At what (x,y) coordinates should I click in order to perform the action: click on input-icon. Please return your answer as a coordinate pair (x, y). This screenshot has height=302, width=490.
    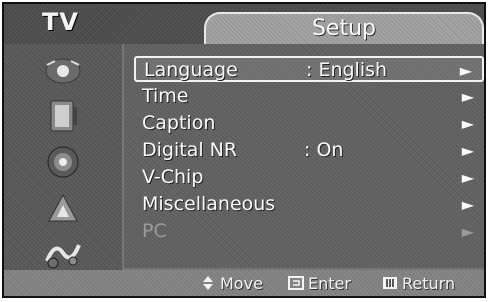
    Looking at the image, I should click on (63, 256).